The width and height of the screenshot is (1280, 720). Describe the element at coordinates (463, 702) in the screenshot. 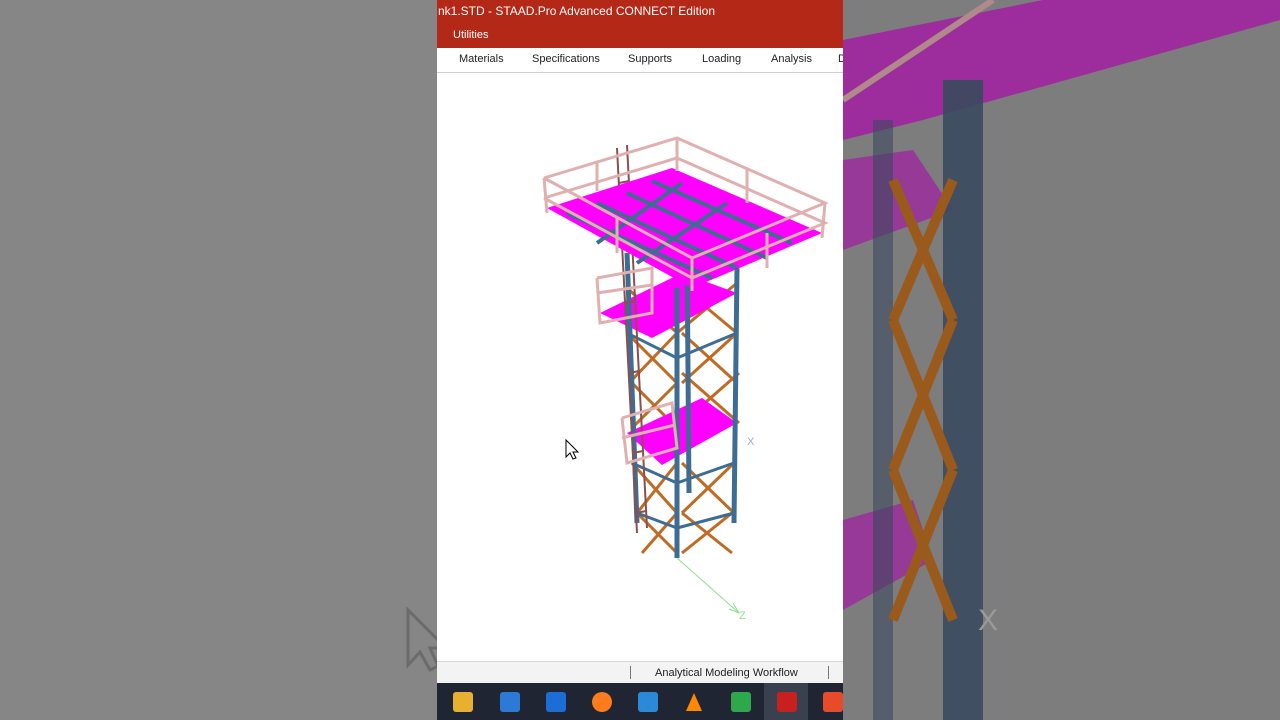

I see `file-explorer-icon` at that location.